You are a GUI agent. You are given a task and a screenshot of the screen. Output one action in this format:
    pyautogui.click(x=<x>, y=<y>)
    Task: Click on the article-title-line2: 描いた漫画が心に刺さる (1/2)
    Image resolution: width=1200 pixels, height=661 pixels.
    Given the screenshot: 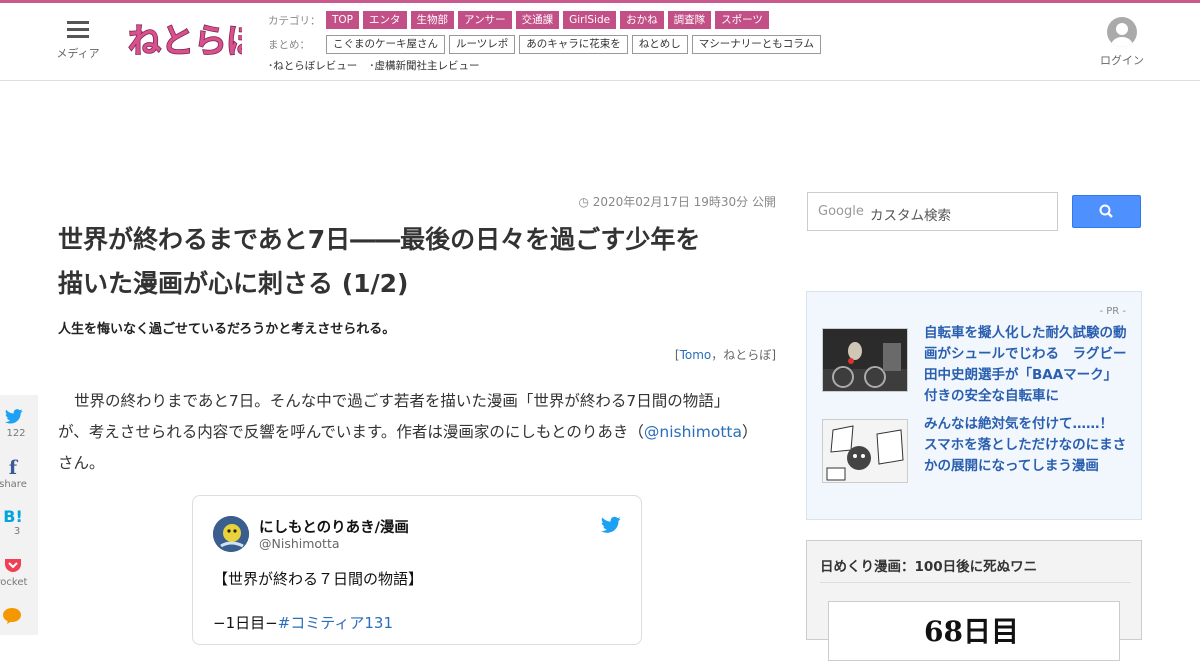 What is the action you would take?
    pyautogui.click(x=233, y=283)
    